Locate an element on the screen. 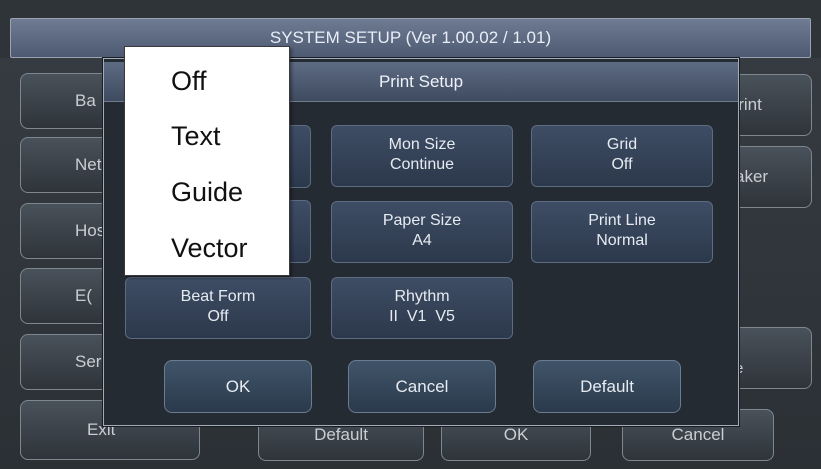 This screenshot has width=821, height=469. hospital-button-label: Hos is located at coordinates (90, 230).